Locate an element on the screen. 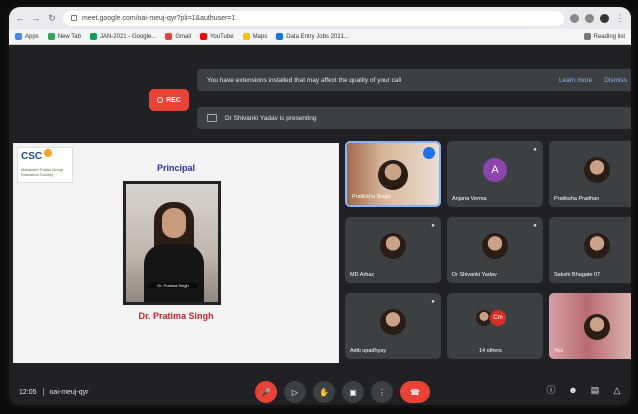 This screenshot has width=638, height=414. raise-hand-button: ✋ is located at coordinates (324, 392).